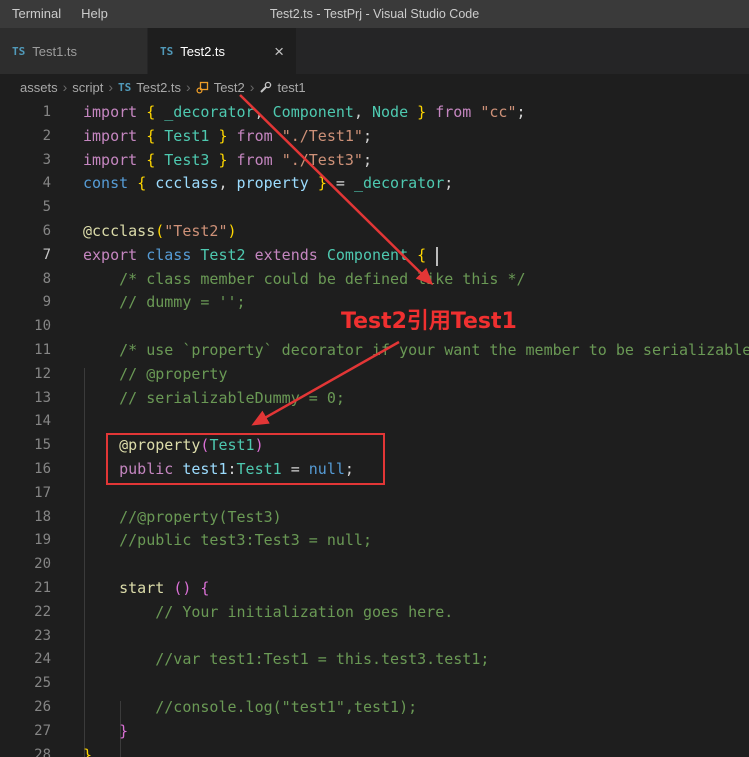 Image resolution: width=749 pixels, height=757 pixels. I want to click on line-number: 19, so click(25, 541).